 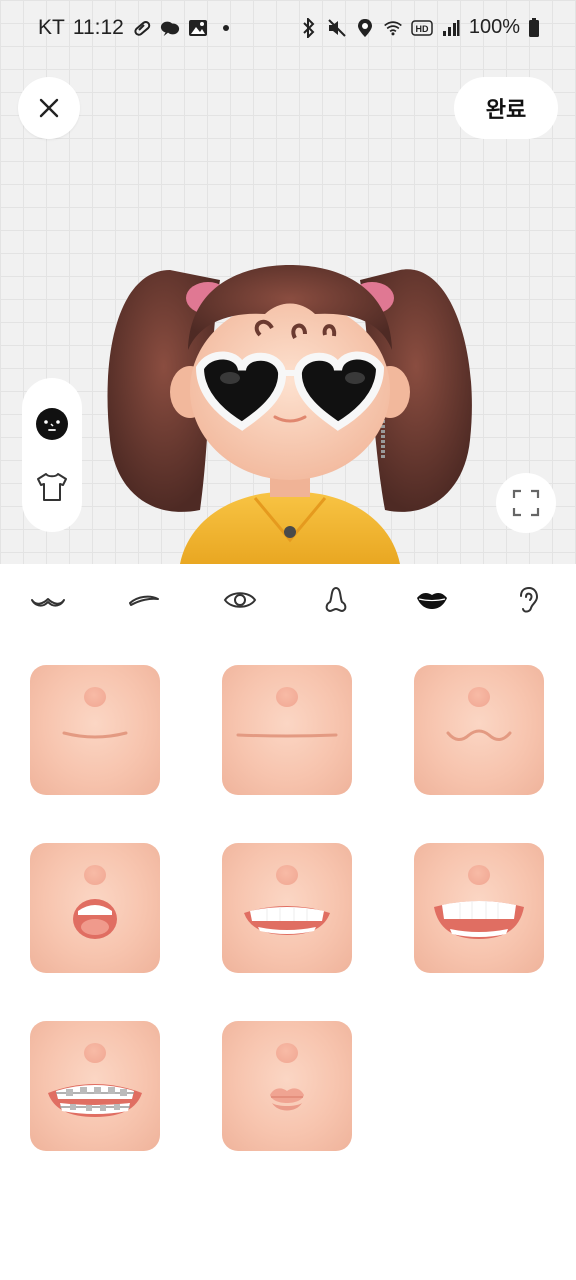 What do you see at coordinates (95, 919) in the screenshot?
I see `mouth-open-surprised-icon` at bounding box center [95, 919].